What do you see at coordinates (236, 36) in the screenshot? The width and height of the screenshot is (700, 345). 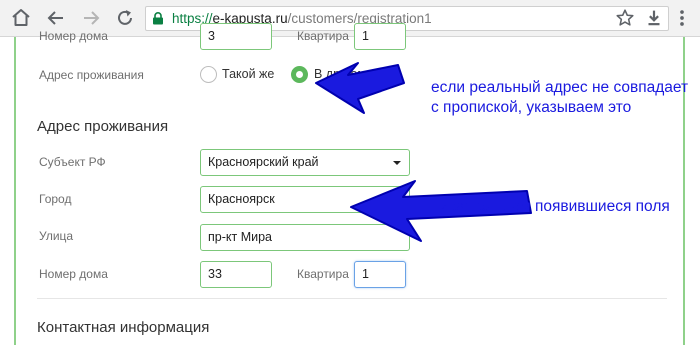 I see `top-house-input: 3` at bounding box center [236, 36].